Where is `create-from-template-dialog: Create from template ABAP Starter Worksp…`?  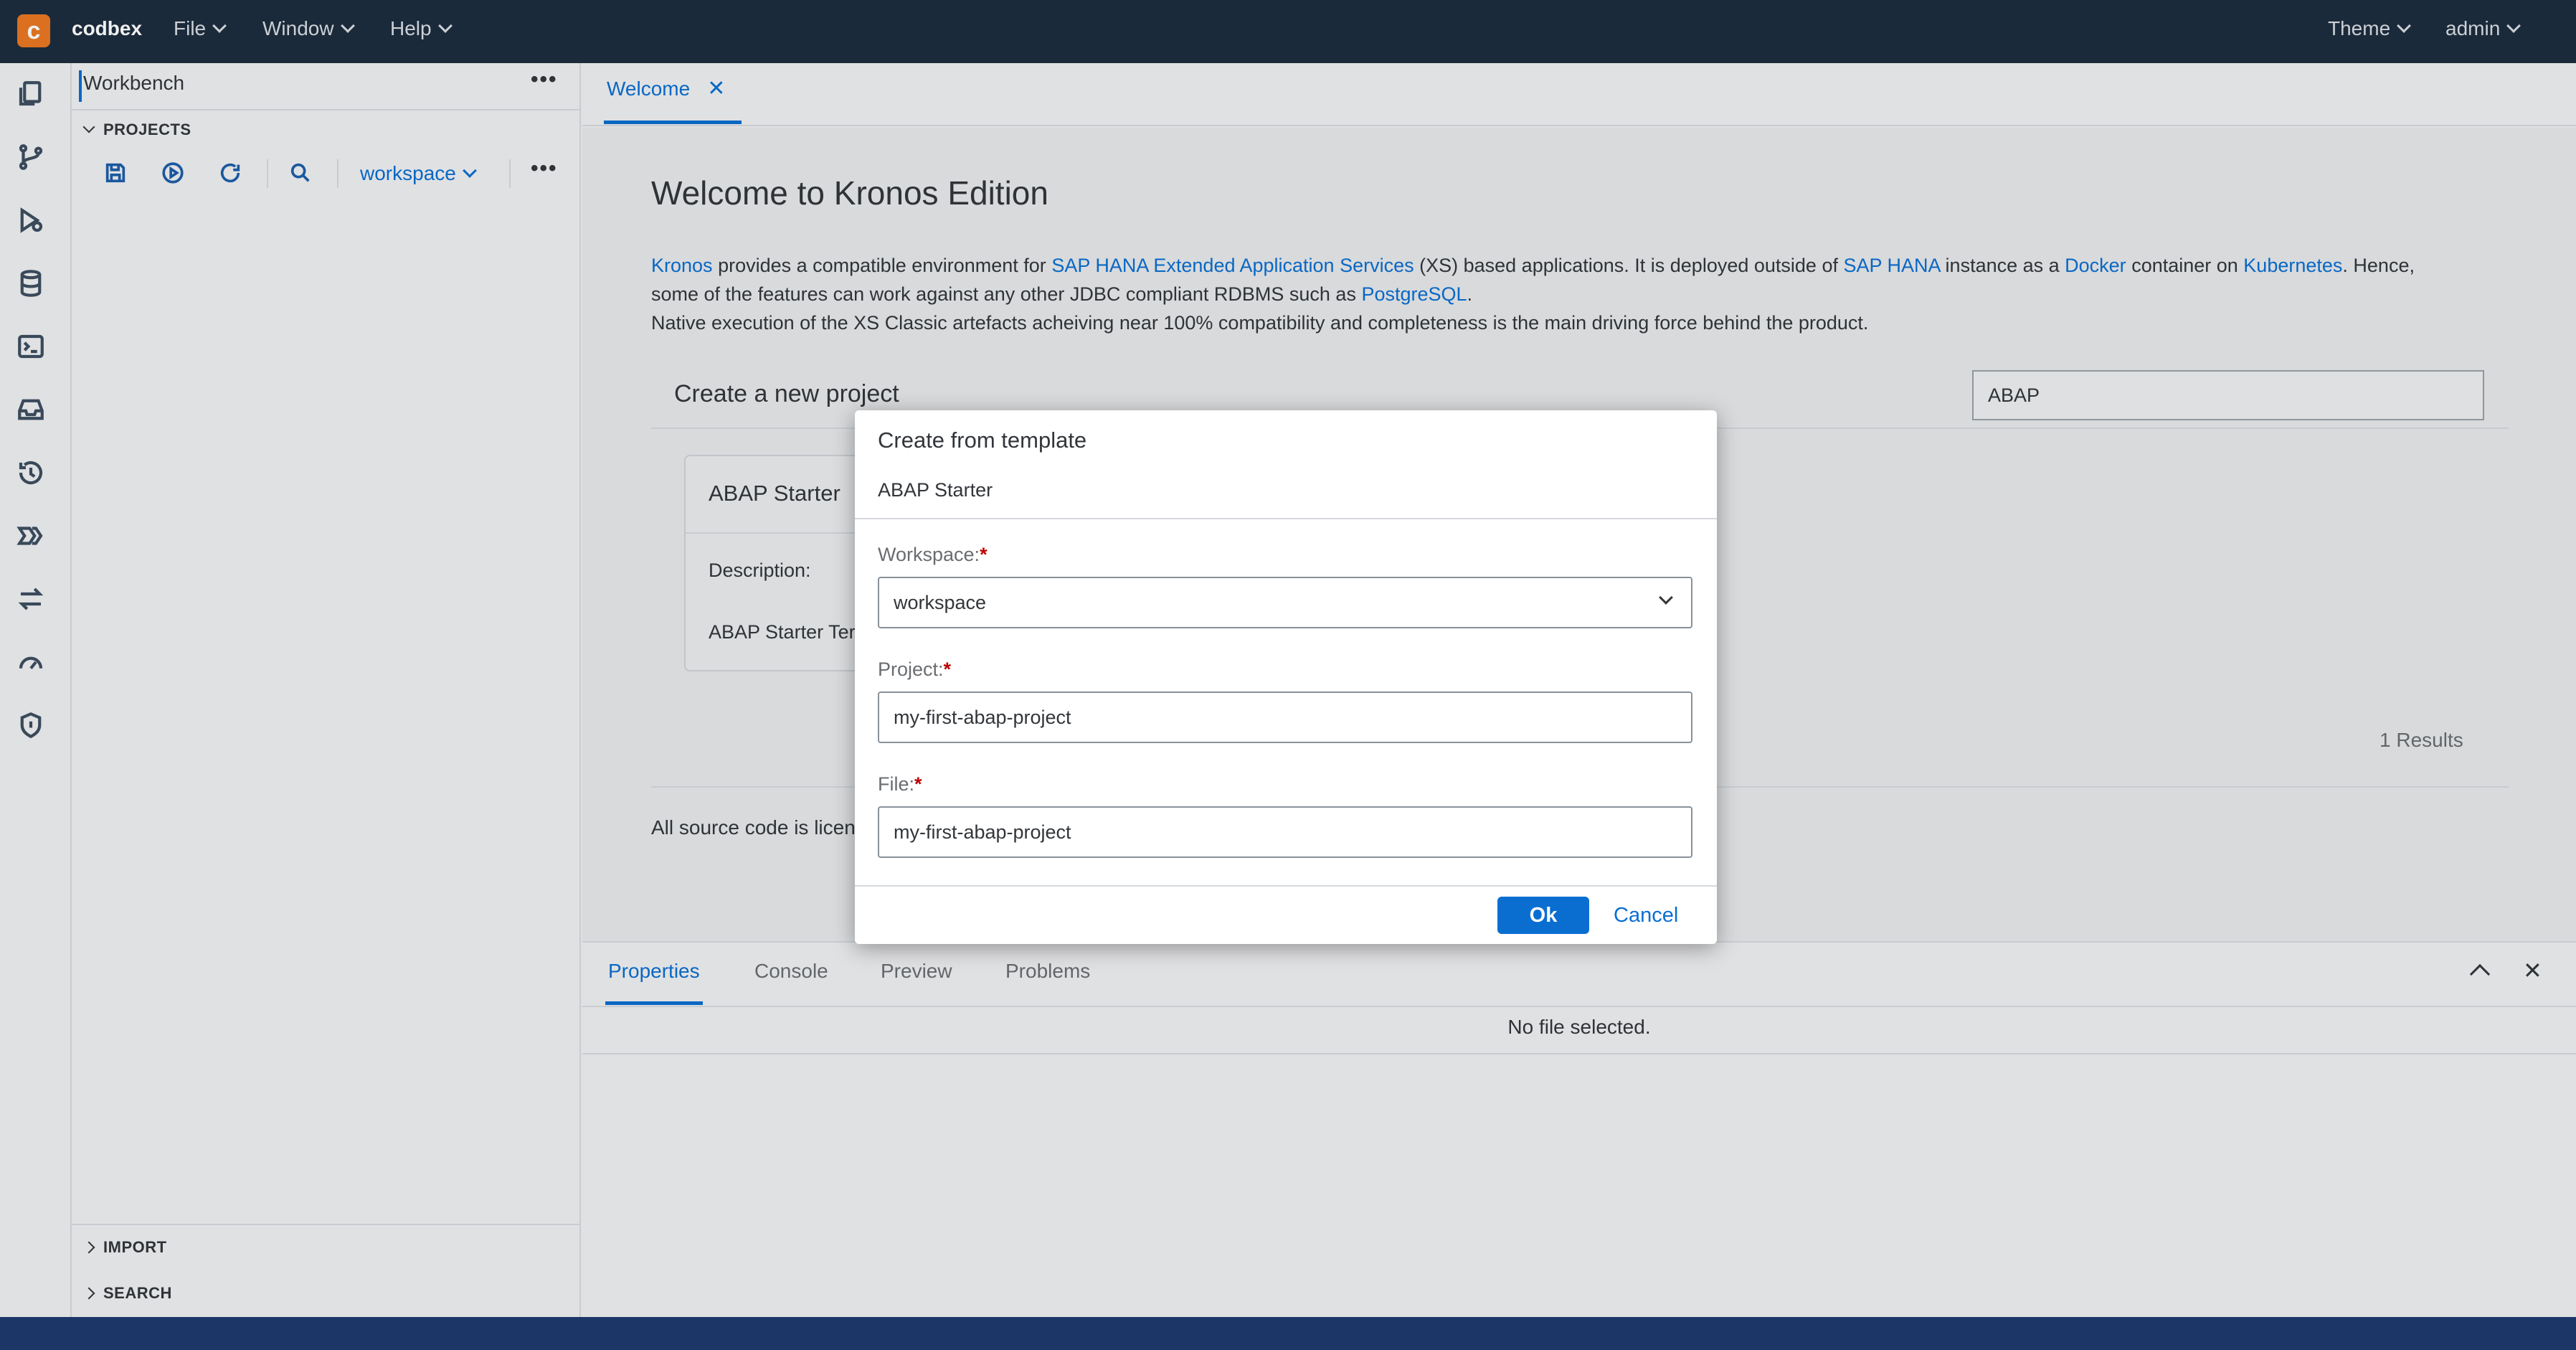 create-from-template-dialog: Create from template ABAP Starter Worksp… is located at coordinates (1286, 677).